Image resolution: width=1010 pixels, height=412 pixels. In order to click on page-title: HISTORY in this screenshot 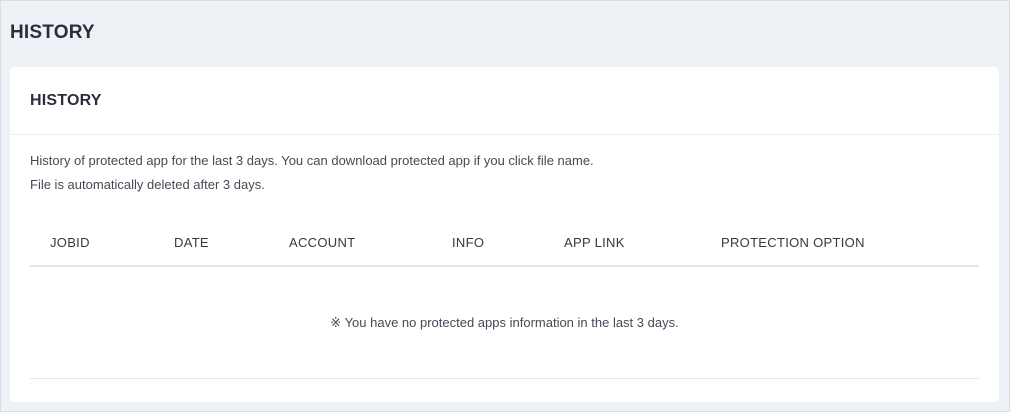, I will do `click(52, 32)`.